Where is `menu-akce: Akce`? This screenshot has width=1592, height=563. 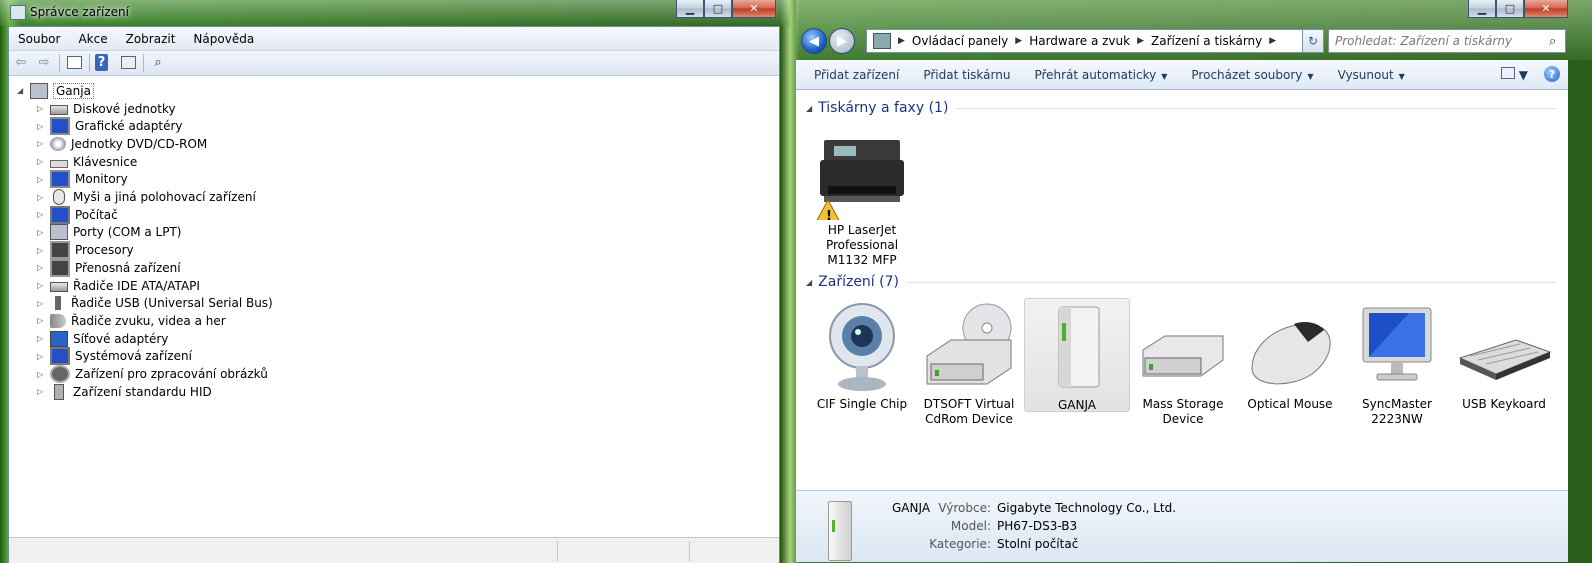
menu-akce: Akce is located at coordinates (92, 39).